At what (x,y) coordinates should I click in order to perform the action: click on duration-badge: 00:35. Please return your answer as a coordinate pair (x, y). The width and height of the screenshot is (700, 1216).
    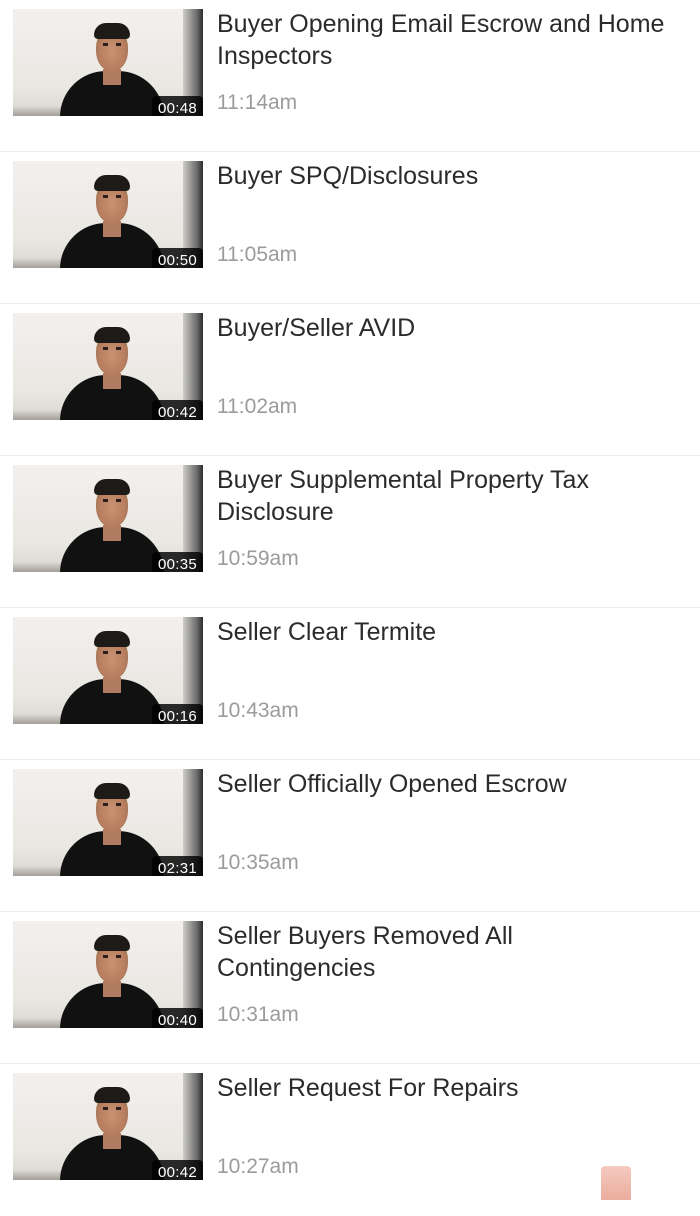
    Looking at the image, I should click on (177, 562).